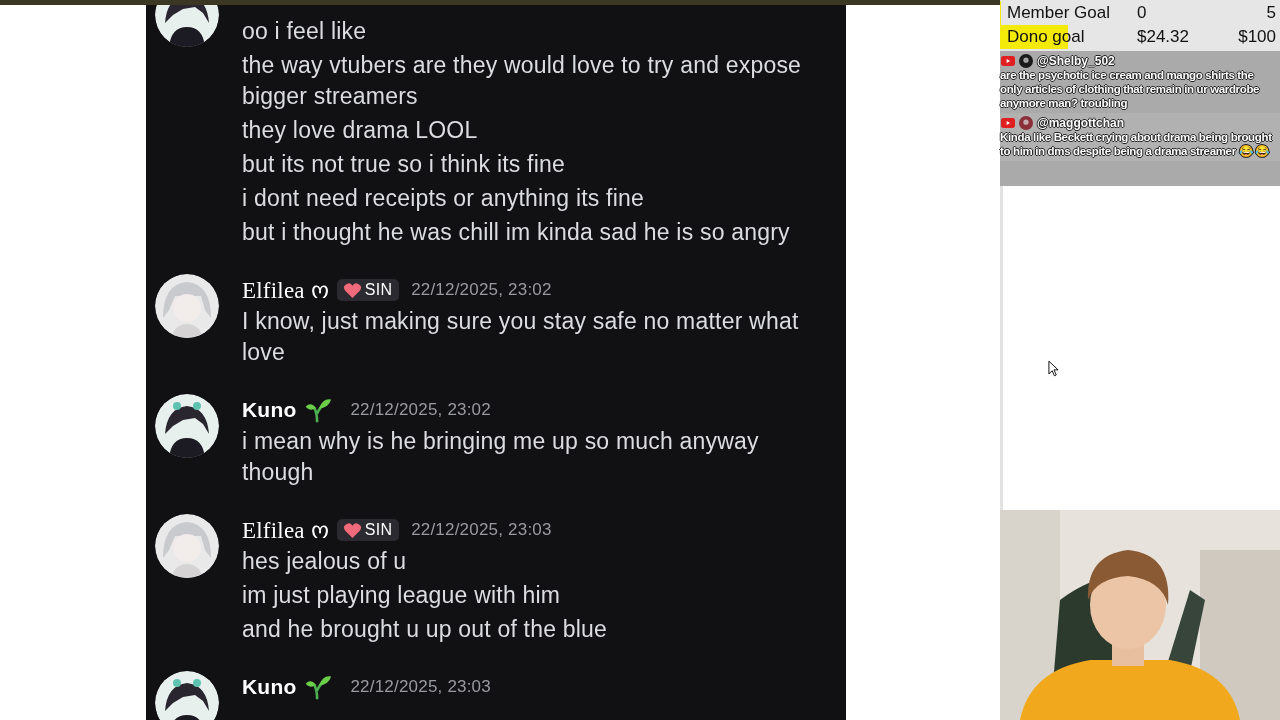 Image resolution: width=1280 pixels, height=720 pixels. I want to click on goal-current: $24.32, so click(1163, 37).